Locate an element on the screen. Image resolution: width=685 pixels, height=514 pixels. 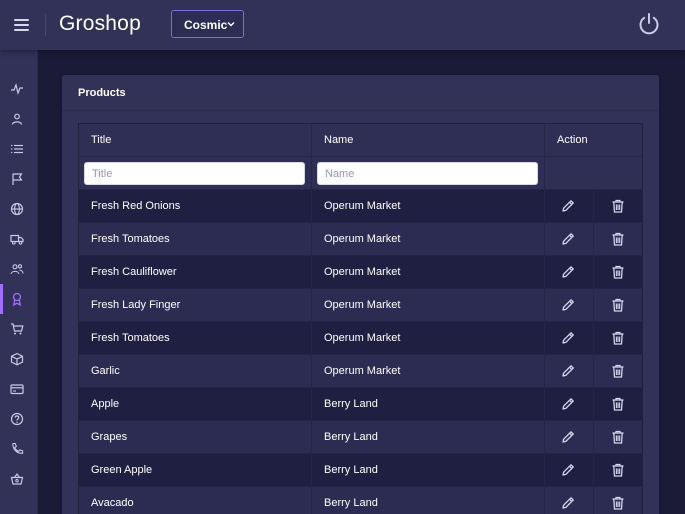
question-icon is located at coordinates (17, 419).